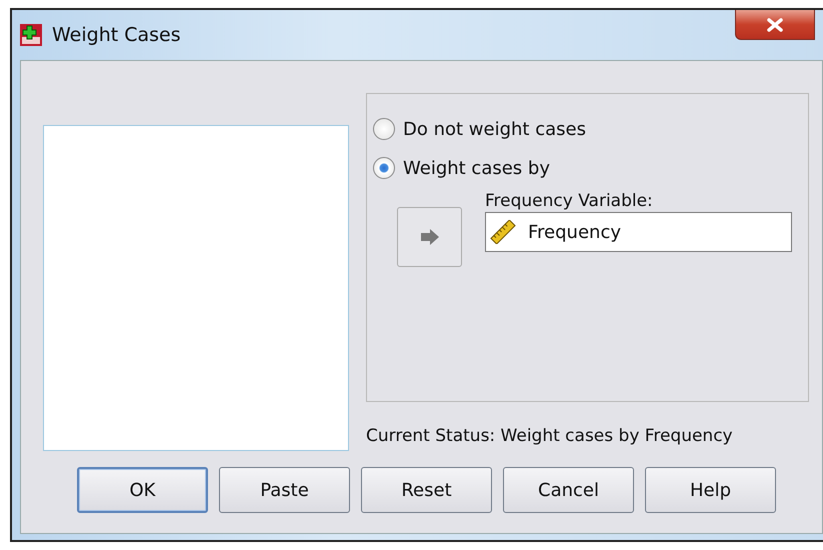 The height and width of the screenshot is (550, 823). Describe the element at coordinates (476, 168) in the screenshot. I see `radio-label: Weight cases by` at that location.